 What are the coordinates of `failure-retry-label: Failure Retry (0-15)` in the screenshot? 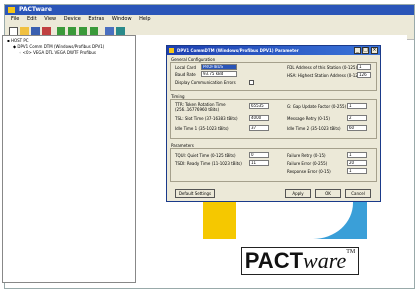 It's located at (306, 155).